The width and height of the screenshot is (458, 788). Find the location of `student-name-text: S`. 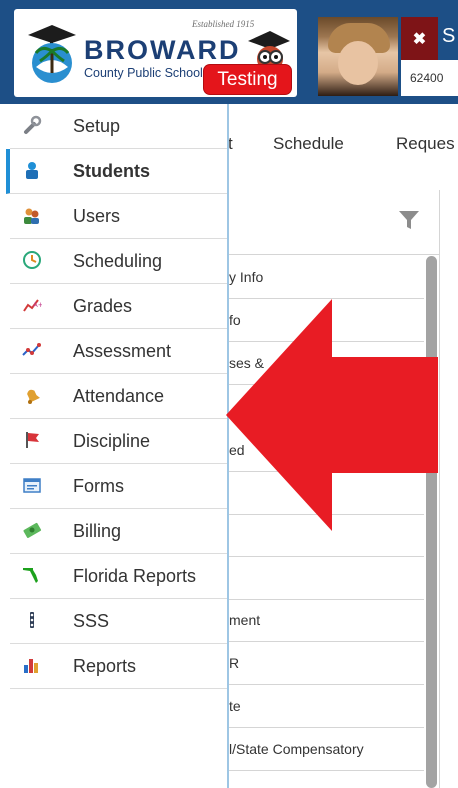

student-name-text: S is located at coordinates (449, 36).